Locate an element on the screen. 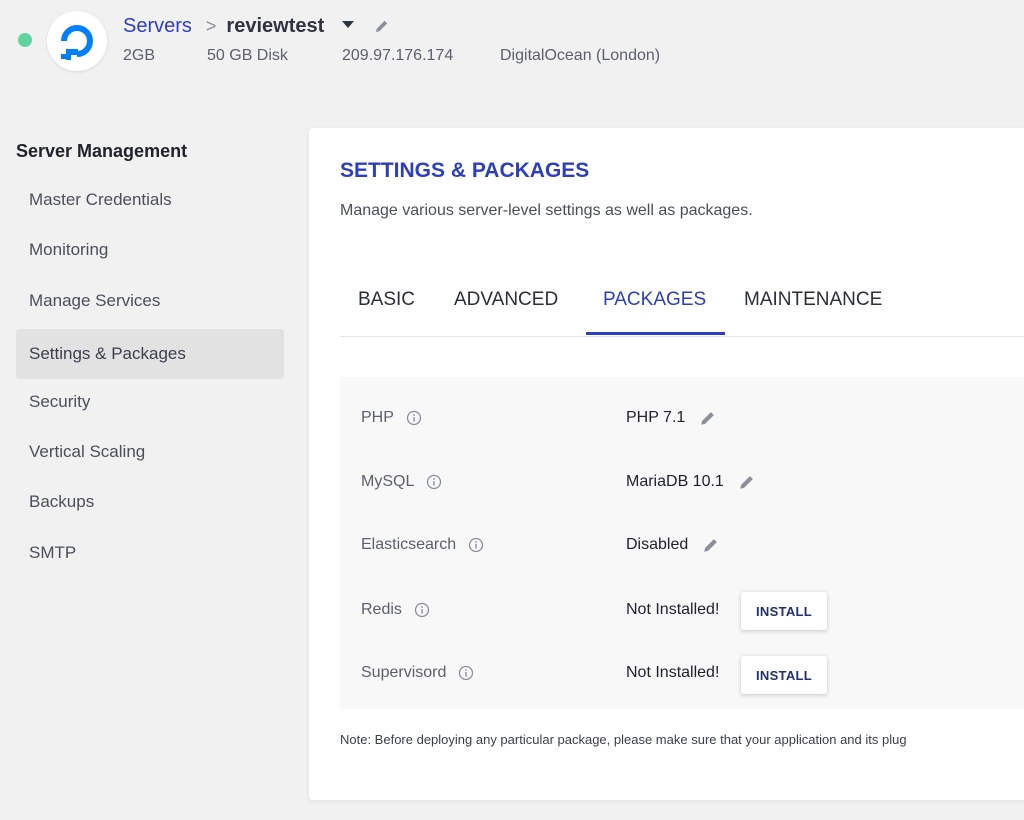  package-name: MySQL is located at coordinates (388, 481).